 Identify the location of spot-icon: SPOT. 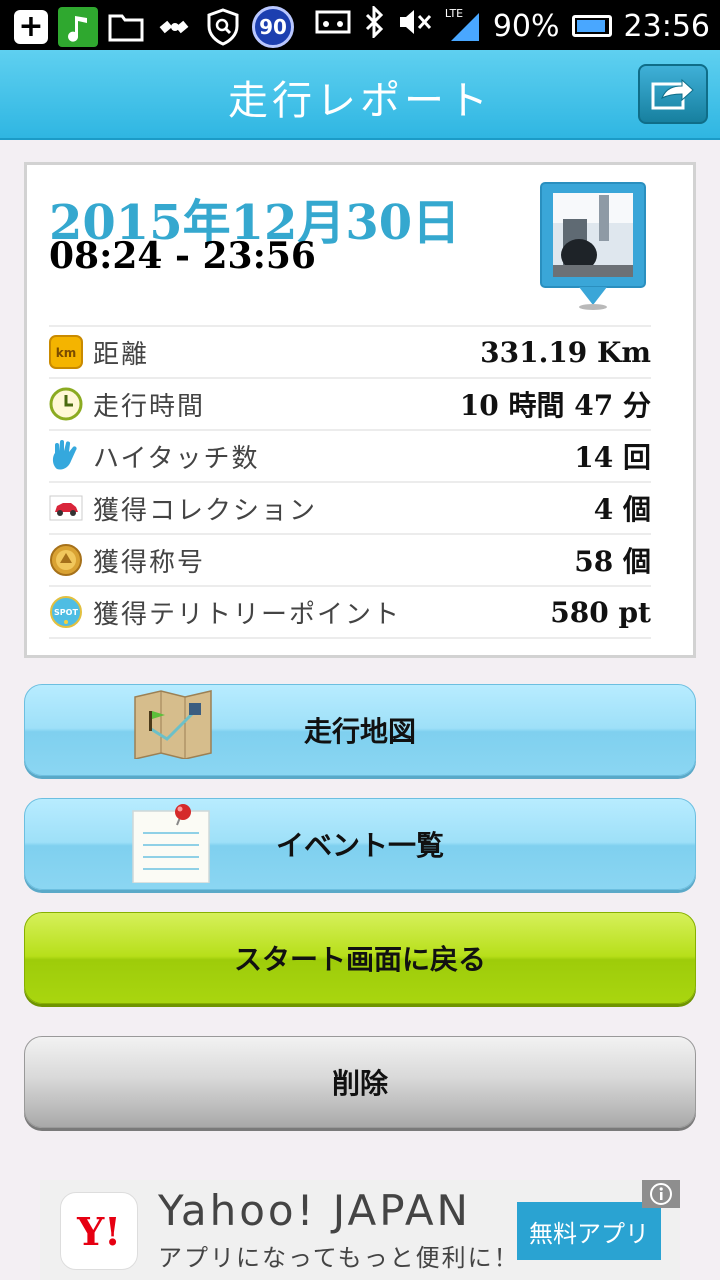
(66, 612).